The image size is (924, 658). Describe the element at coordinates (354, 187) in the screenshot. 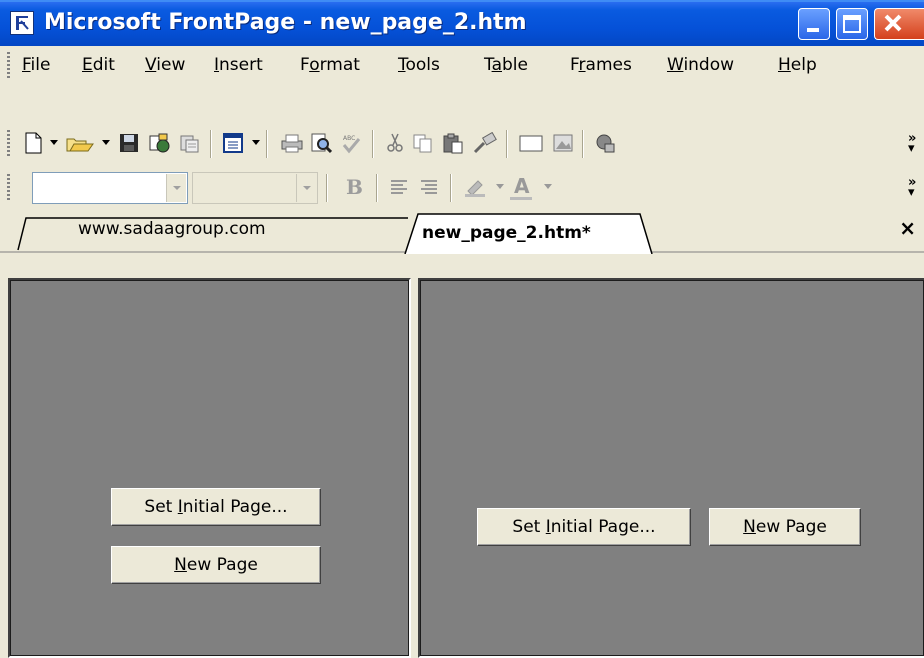

I see `bold-icon: B` at that location.